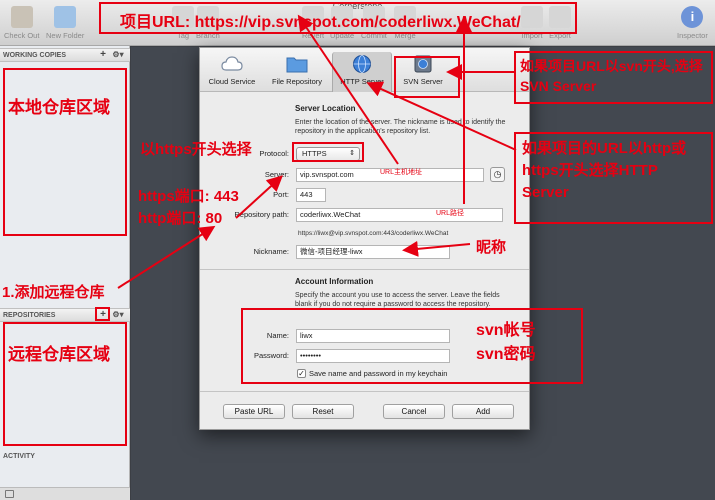 The image size is (715, 500). I want to click on add-remote-highlight-box, so click(102, 314).